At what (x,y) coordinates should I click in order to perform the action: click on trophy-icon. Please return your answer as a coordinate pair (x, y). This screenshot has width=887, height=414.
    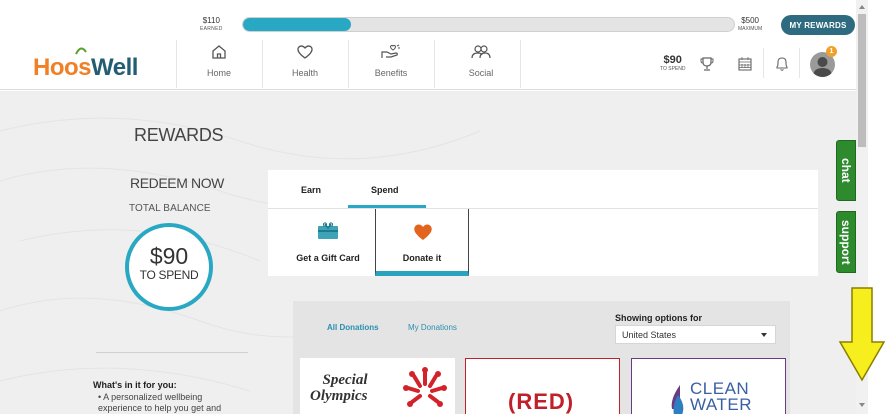
    Looking at the image, I should click on (707, 64).